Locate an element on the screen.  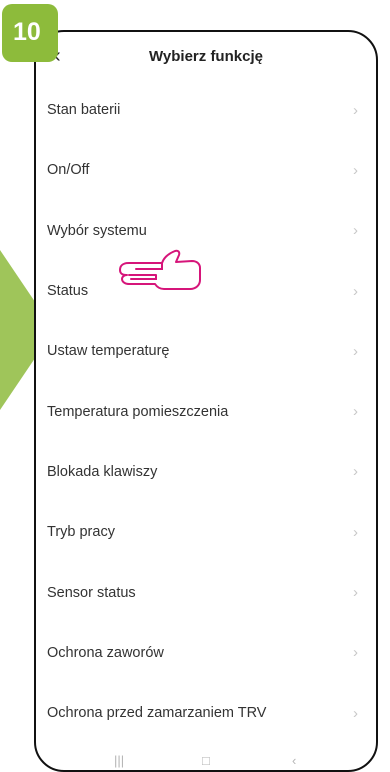
menu-item-label: Wybór systemu is located at coordinates (97, 230).